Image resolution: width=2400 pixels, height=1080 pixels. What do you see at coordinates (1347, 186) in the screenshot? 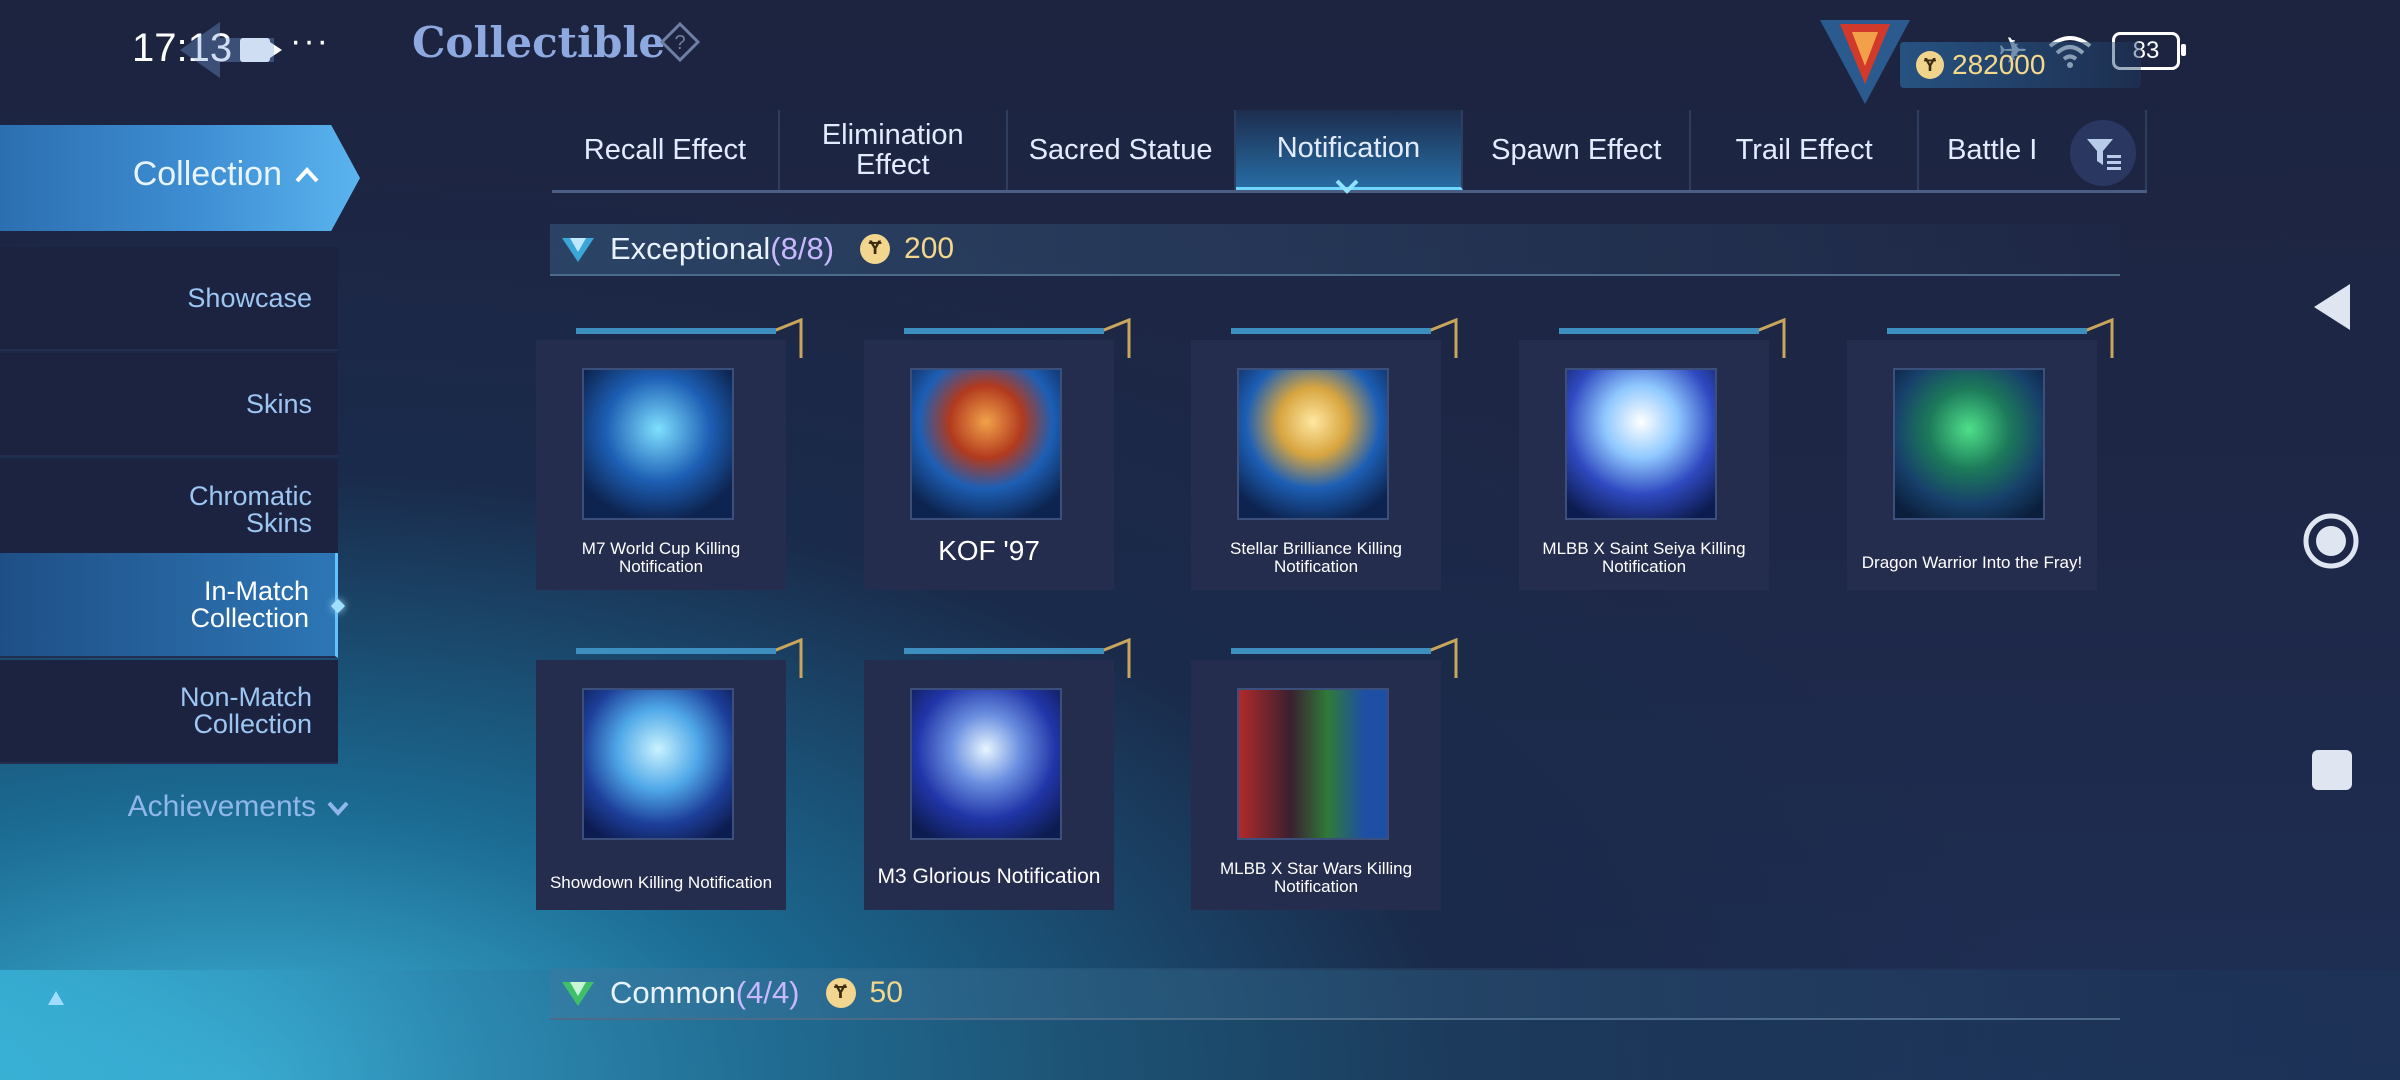
I see `tab-pointer-icon` at bounding box center [1347, 186].